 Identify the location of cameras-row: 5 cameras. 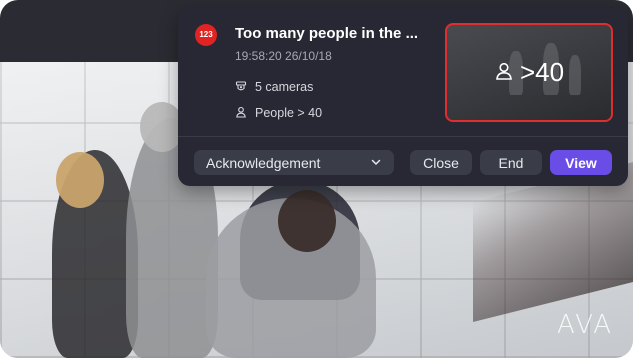
(274, 87).